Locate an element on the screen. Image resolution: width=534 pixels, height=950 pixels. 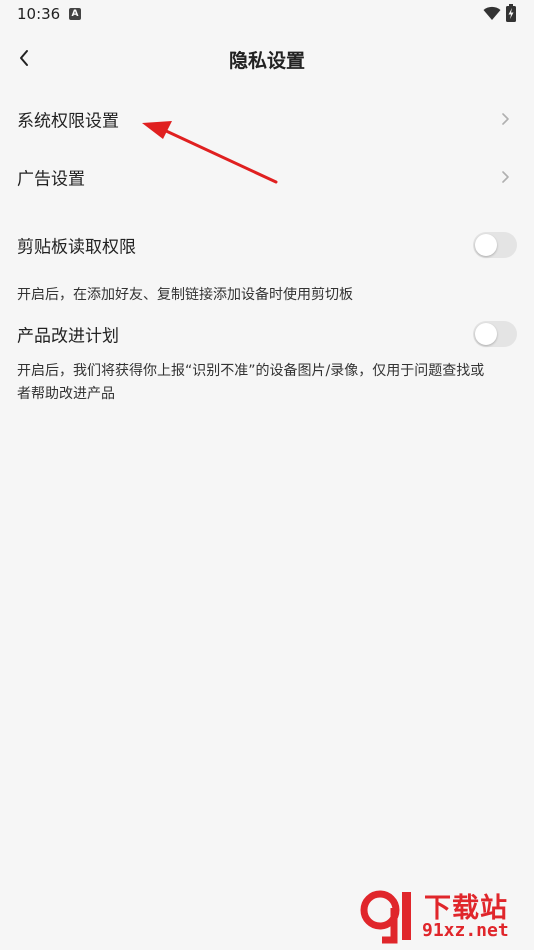
ad-settings-row: 广告设置 is located at coordinates (267, 177).